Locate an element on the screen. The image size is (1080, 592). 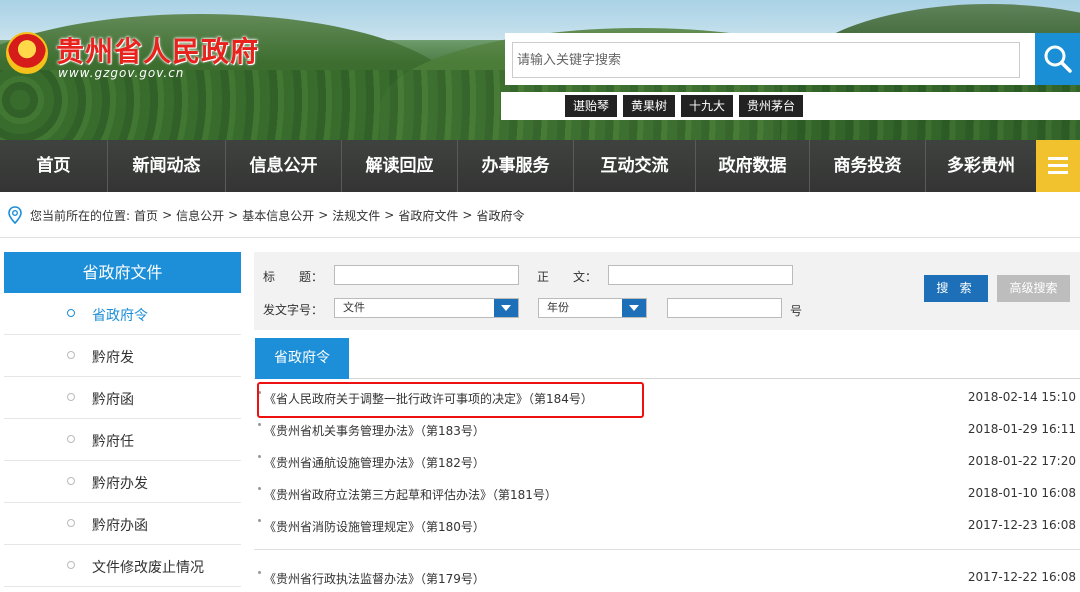
nav-item-data: 政府数据 is located at coordinates (753, 166).